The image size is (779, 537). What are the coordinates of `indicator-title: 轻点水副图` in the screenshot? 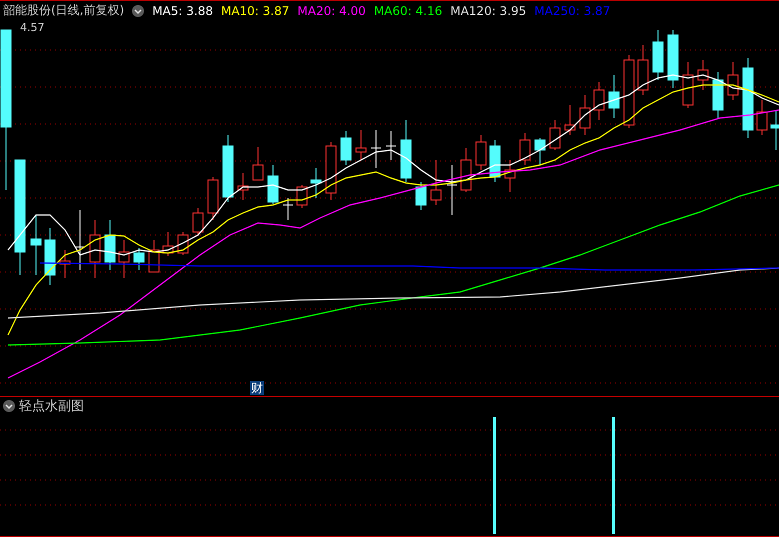 It's located at (51, 406).